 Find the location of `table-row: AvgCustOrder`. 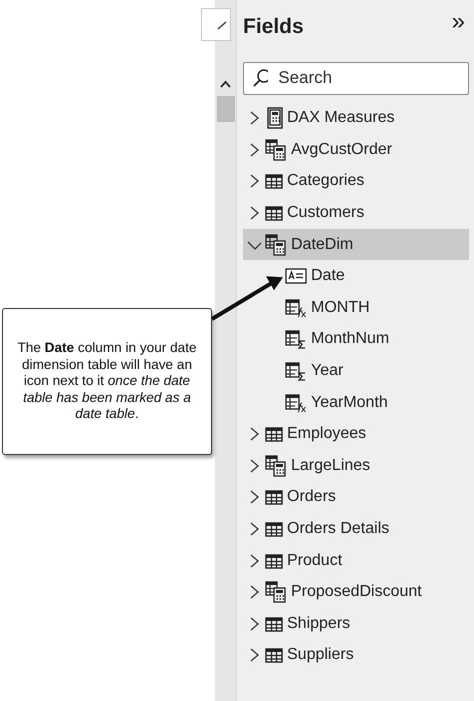

table-row: AvgCustOrder is located at coordinates (356, 150).